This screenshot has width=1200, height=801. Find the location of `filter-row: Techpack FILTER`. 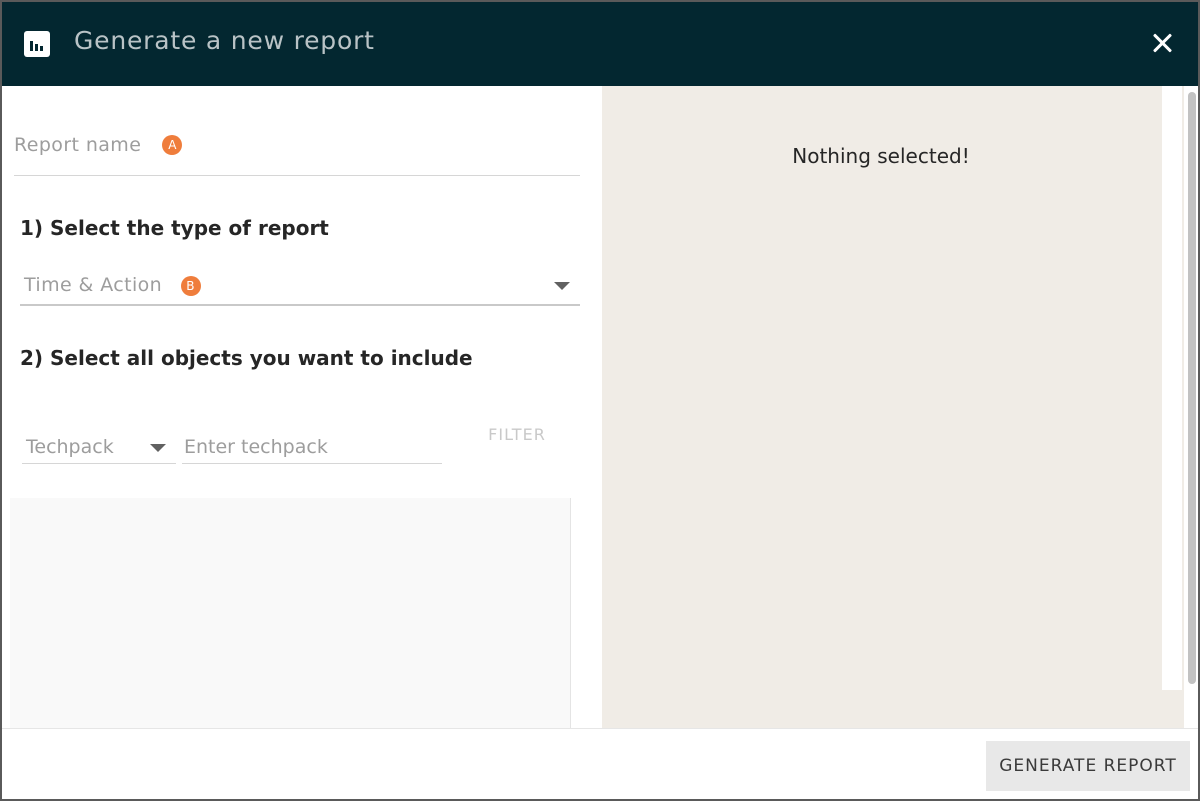

filter-row: Techpack FILTER is located at coordinates (302, 446).